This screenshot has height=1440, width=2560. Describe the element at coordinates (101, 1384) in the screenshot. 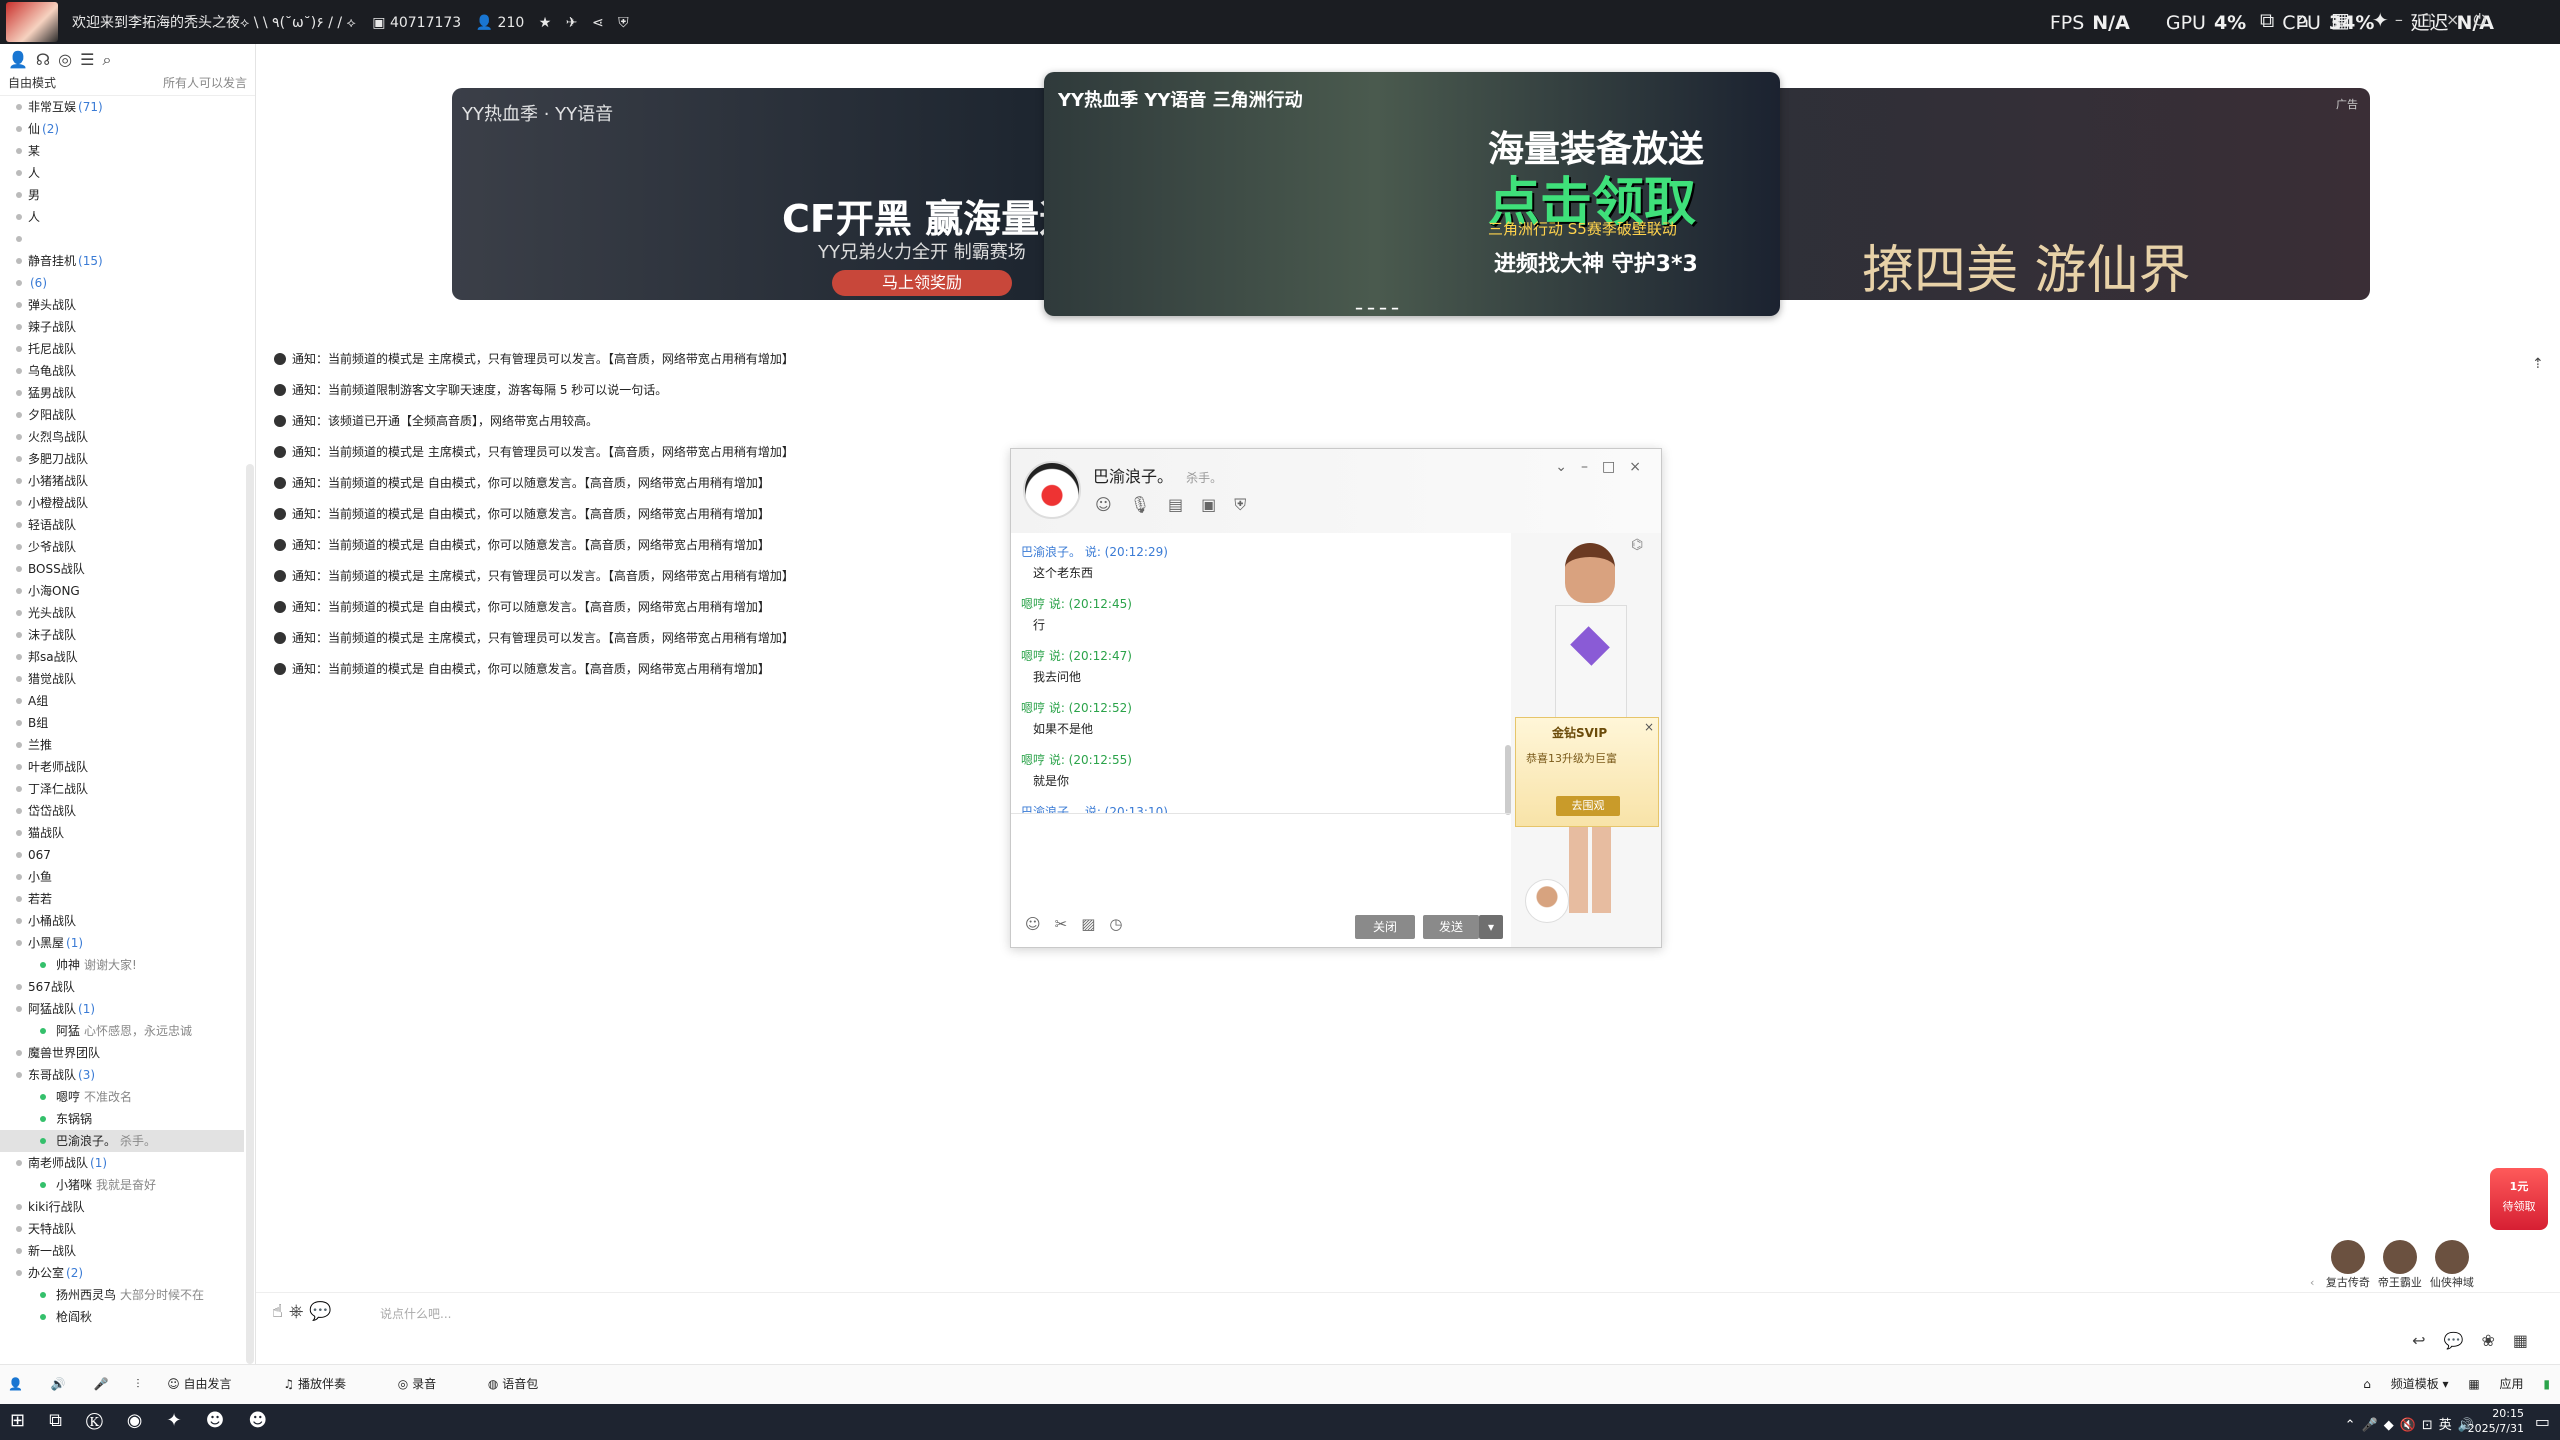

I see `mic-icon: 🎤` at that location.